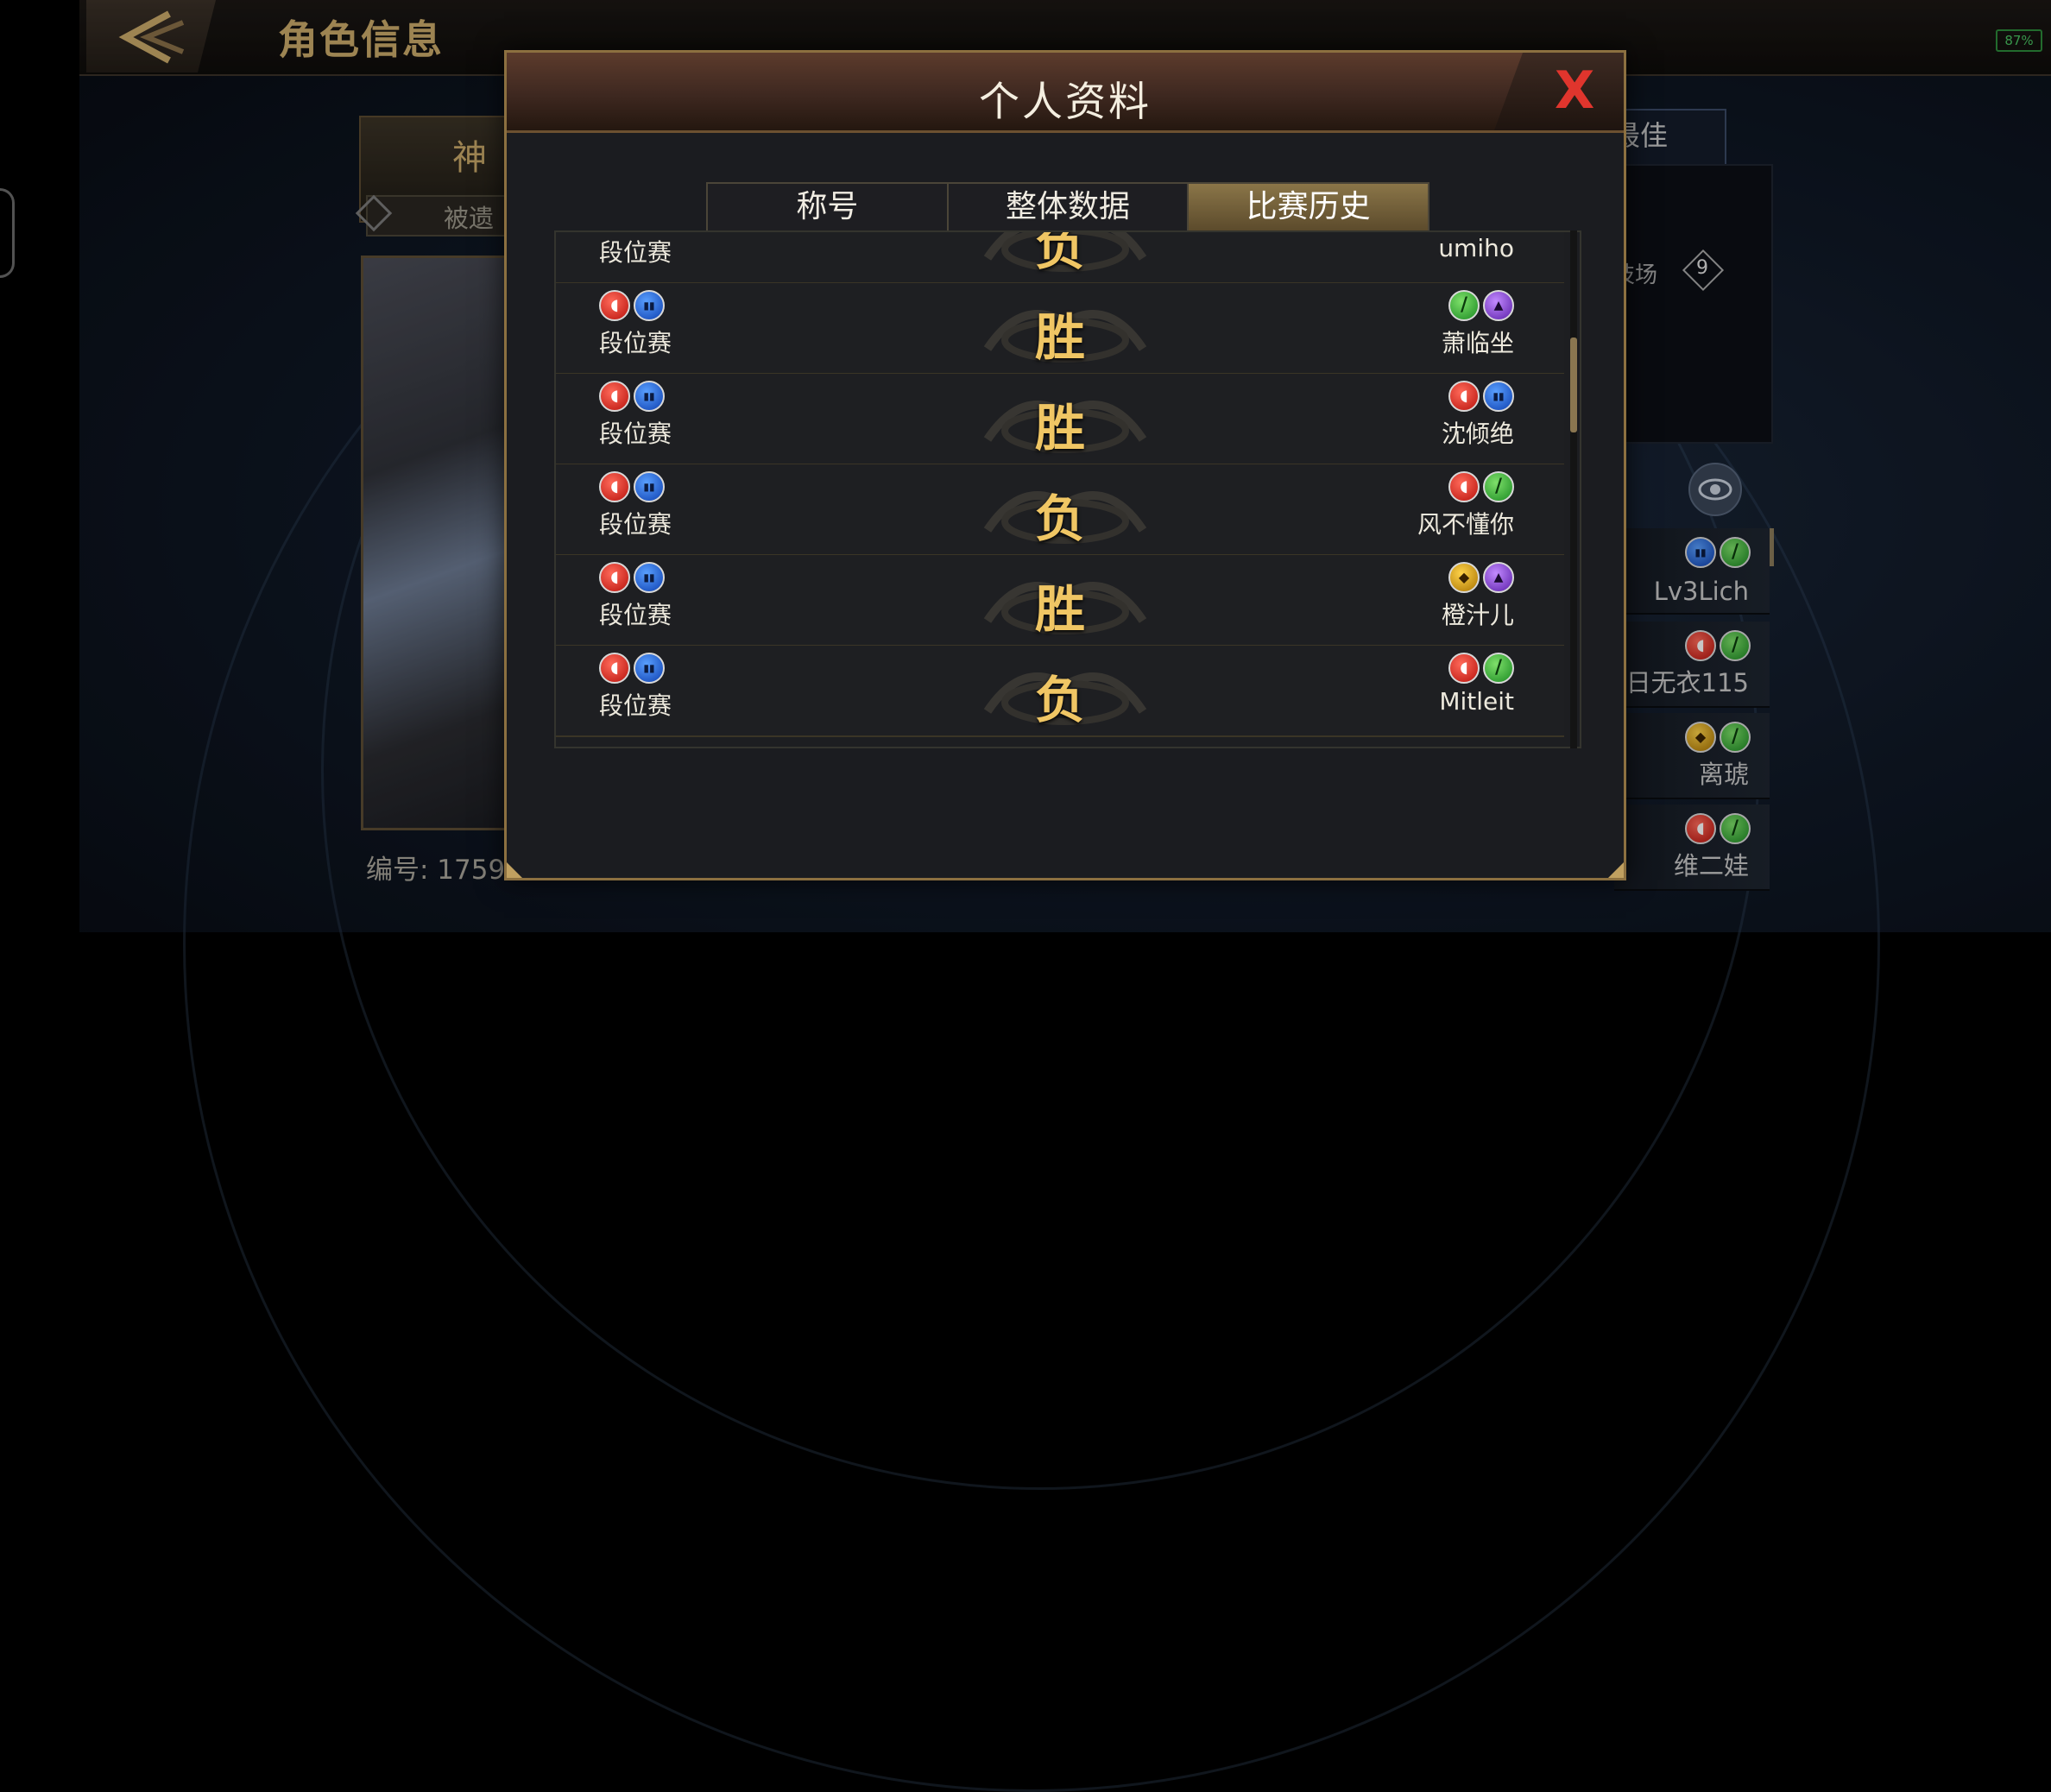  I want to click on match-row: 段位赛负风不懂你, so click(1060, 510).